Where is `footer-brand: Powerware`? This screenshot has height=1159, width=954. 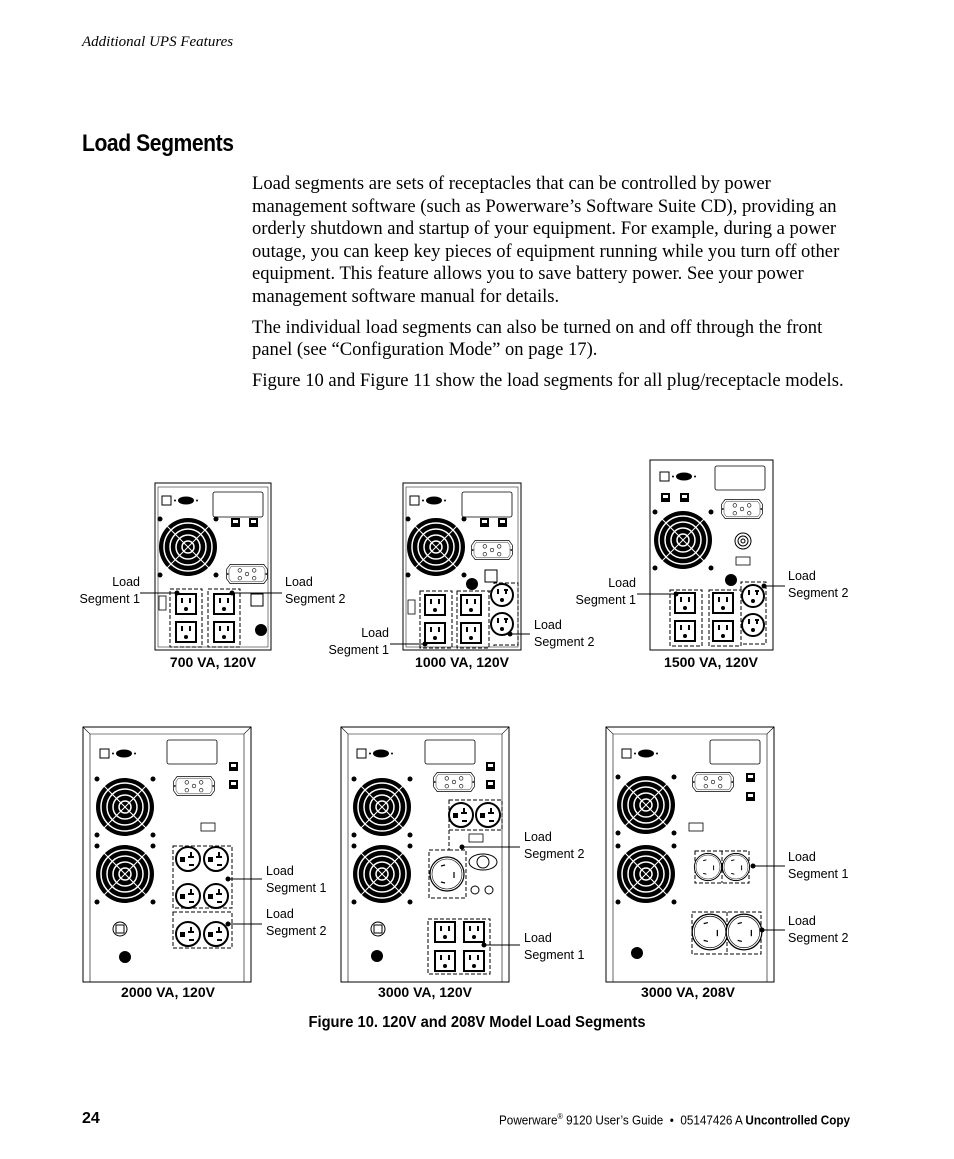 footer-brand: Powerware is located at coordinates (528, 1120).